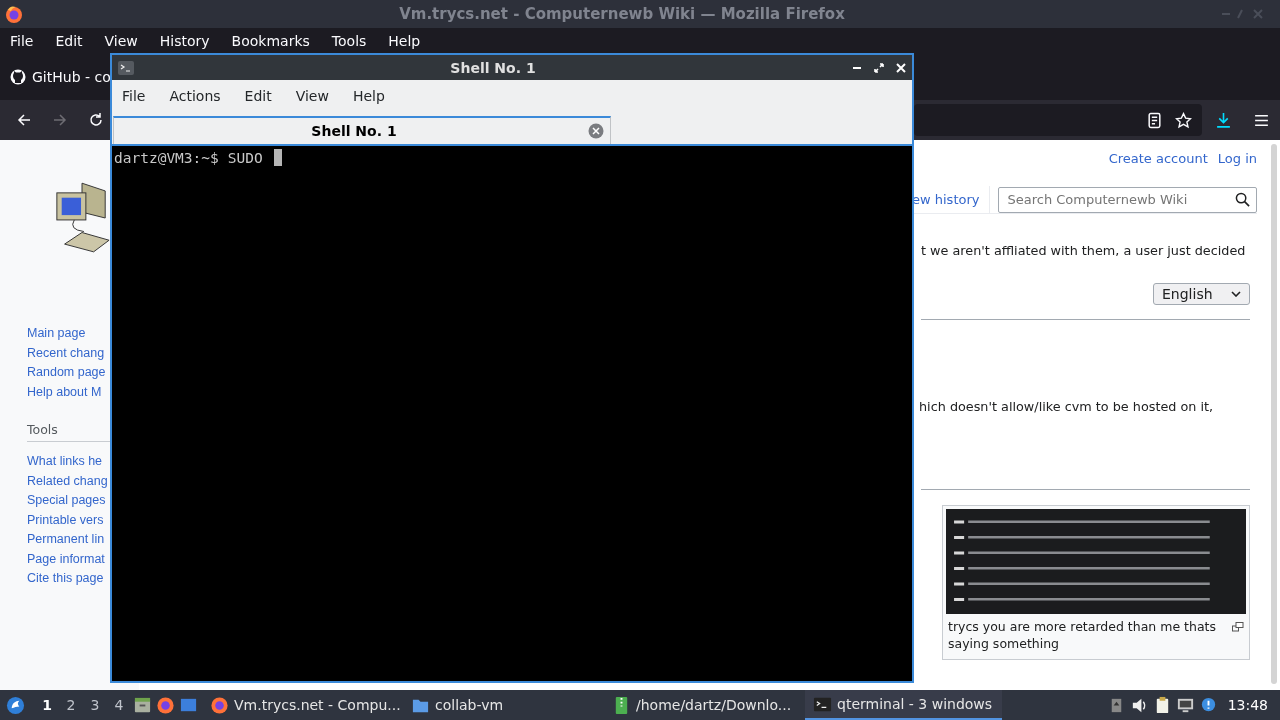 This screenshot has width=1280, height=720. Describe the element at coordinates (901, 67) in the screenshot. I see `close-icon` at that location.